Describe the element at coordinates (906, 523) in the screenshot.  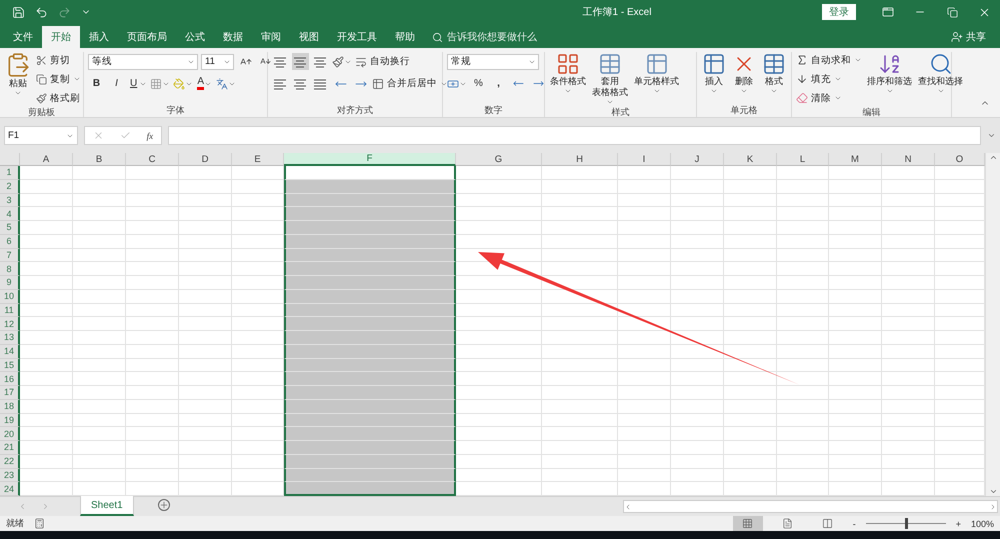
I see `zoom-thumb` at that location.